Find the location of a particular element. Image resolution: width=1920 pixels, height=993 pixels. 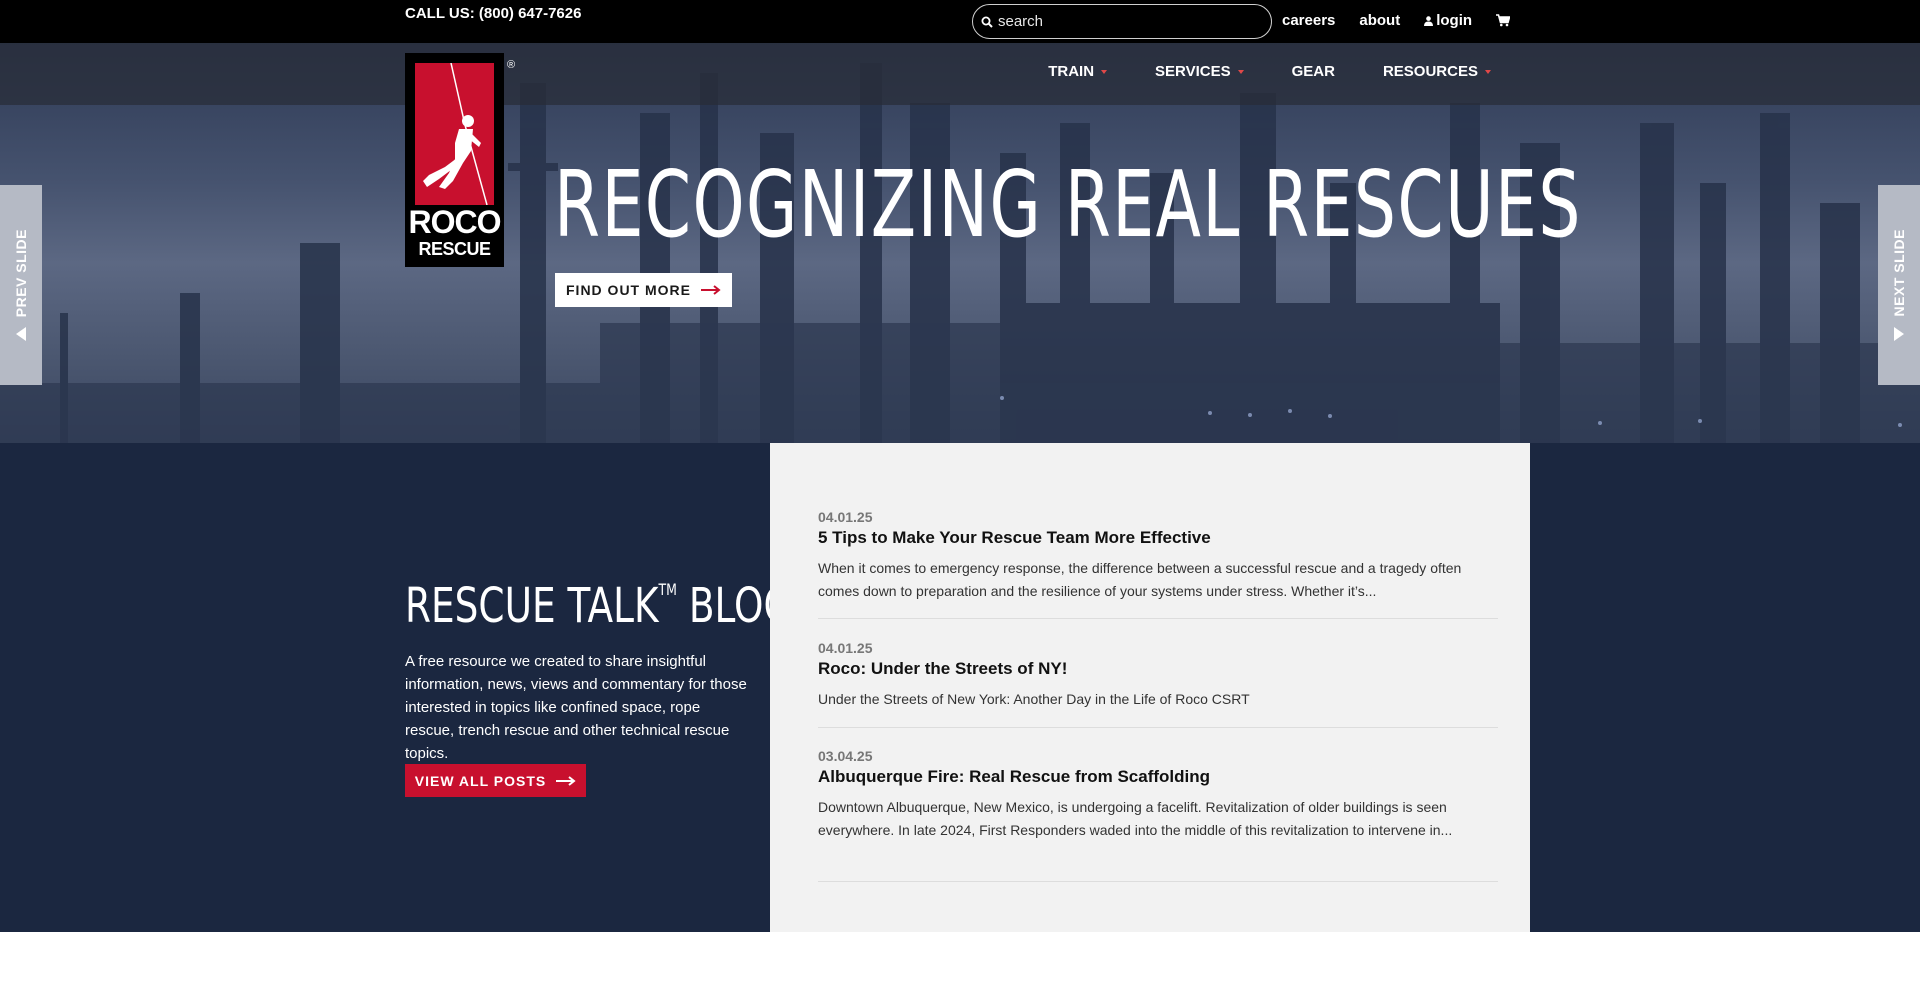

search-icon is located at coordinates (987, 22).